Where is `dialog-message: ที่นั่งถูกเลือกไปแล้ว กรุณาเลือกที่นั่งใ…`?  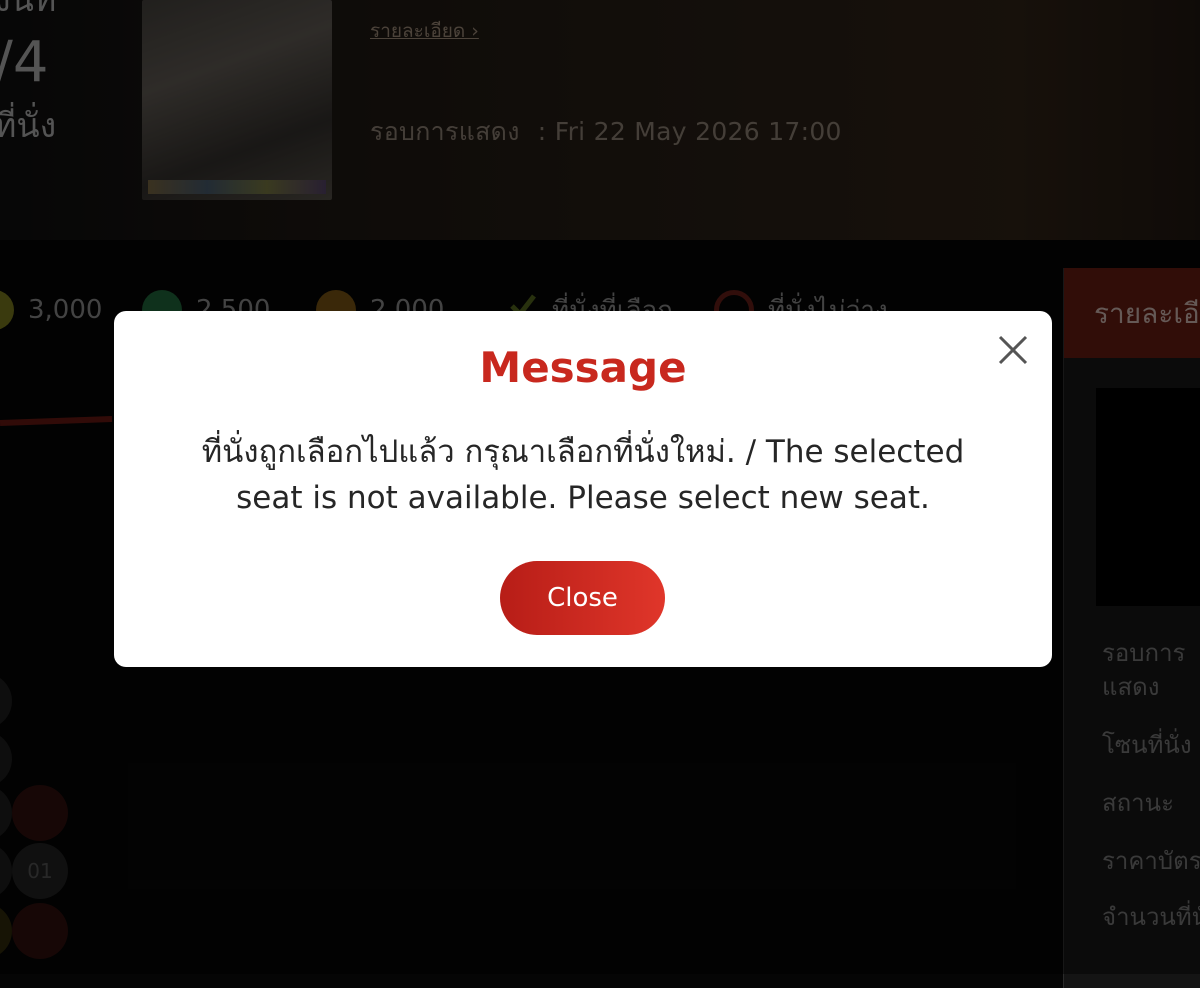 dialog-message: ที่นั่งถูกเลือกไปแล้ว กรุณาเลือกที่นั่งใ… is located at coordinates (583, 475).